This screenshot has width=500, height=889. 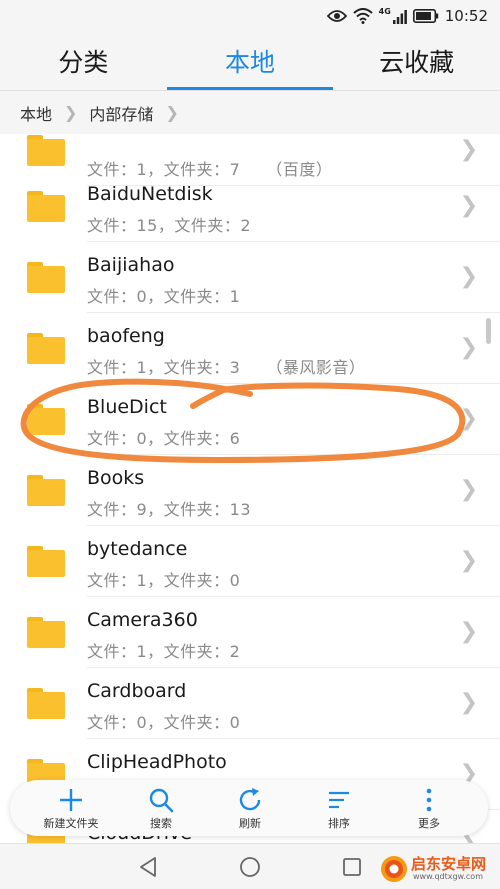 What do you see at coordinates (362, 16) in the screenshot?
I see `wifi-icon` at bounding box center [362, 16].